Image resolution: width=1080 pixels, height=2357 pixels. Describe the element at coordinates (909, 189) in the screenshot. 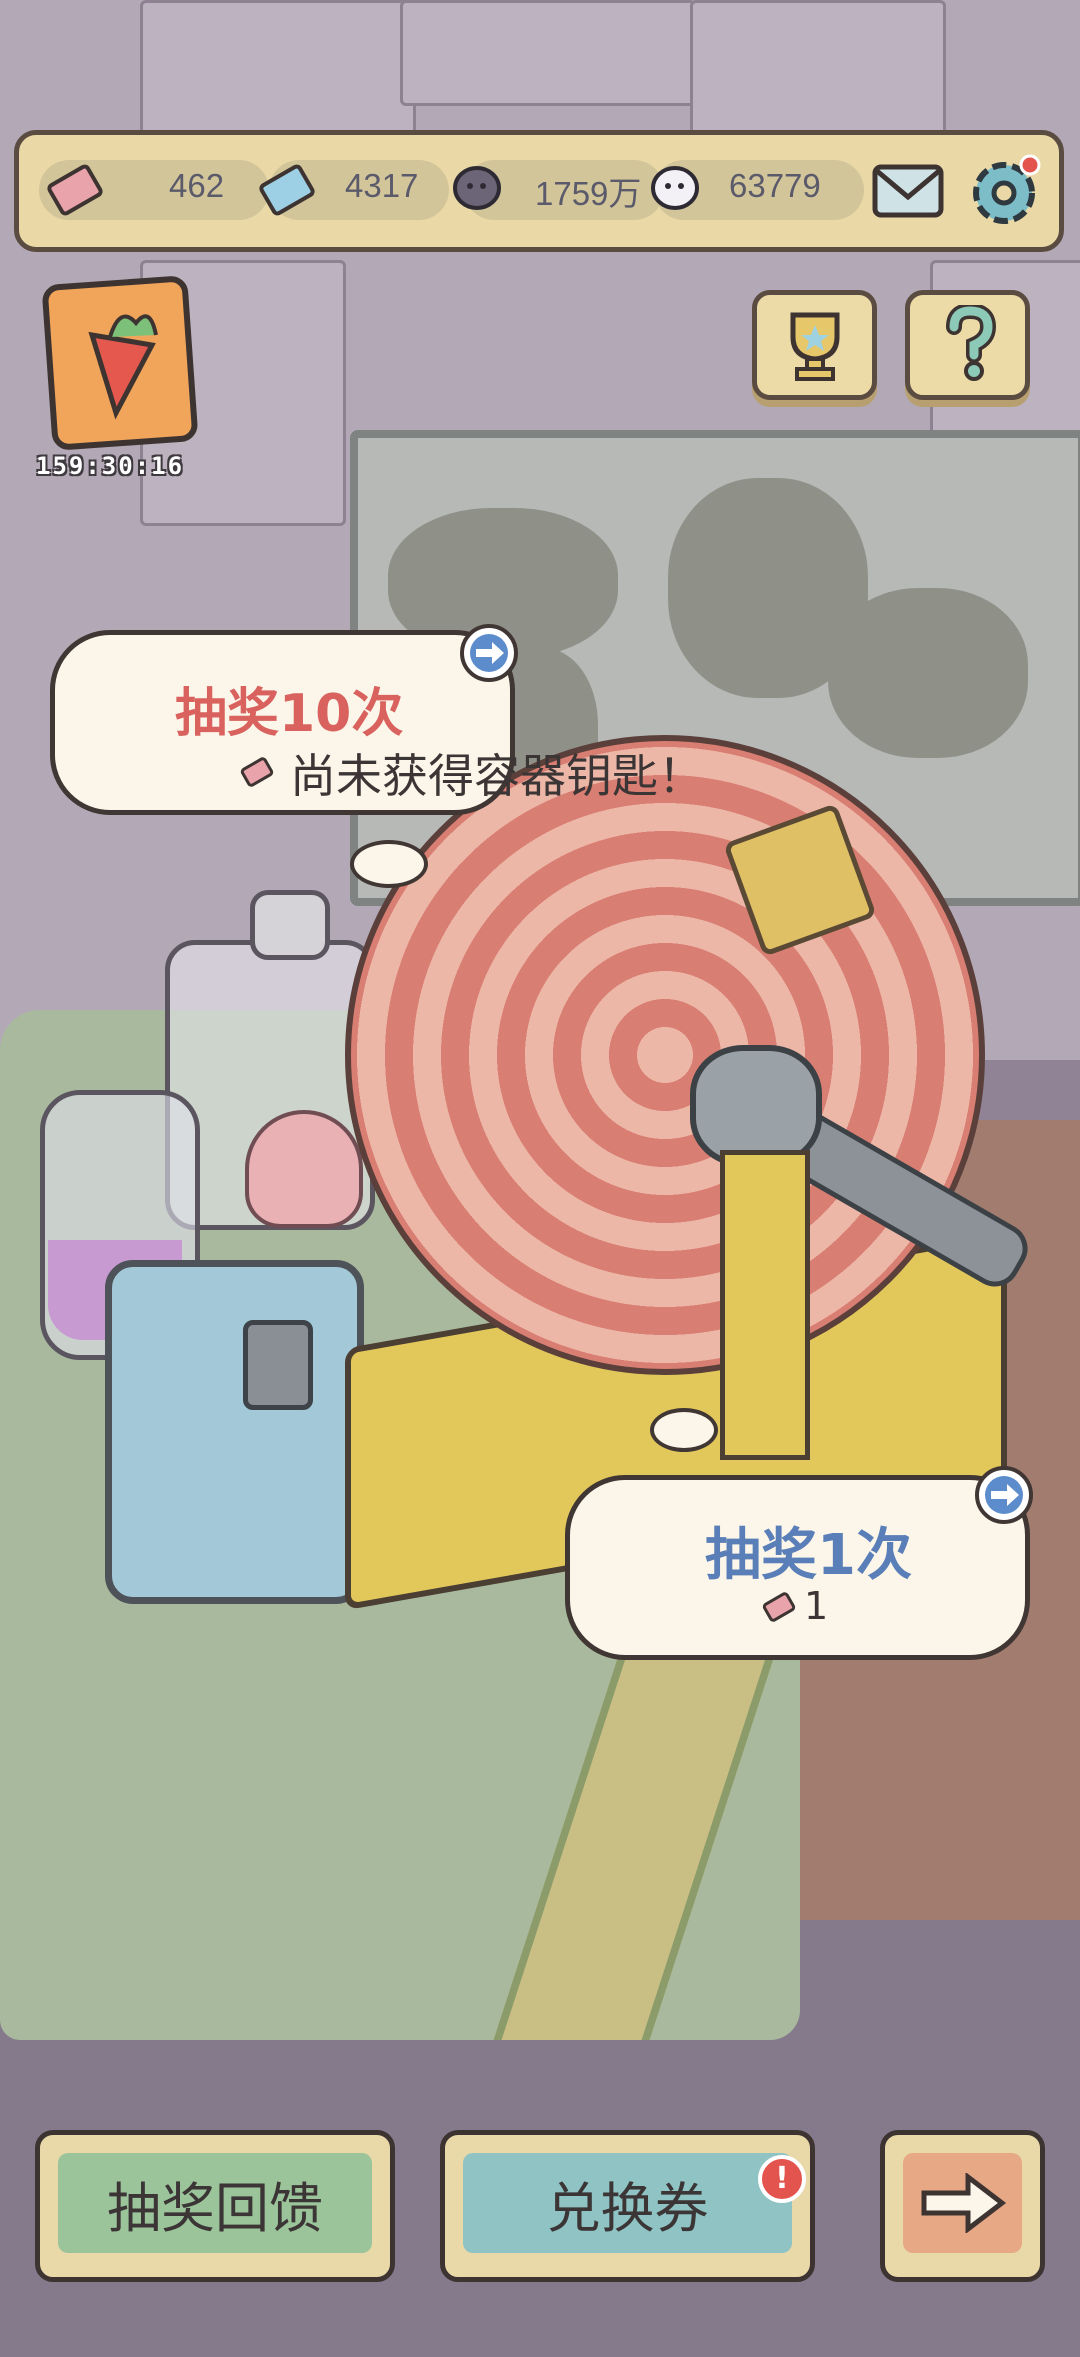

I see `mail-icon` at that location.